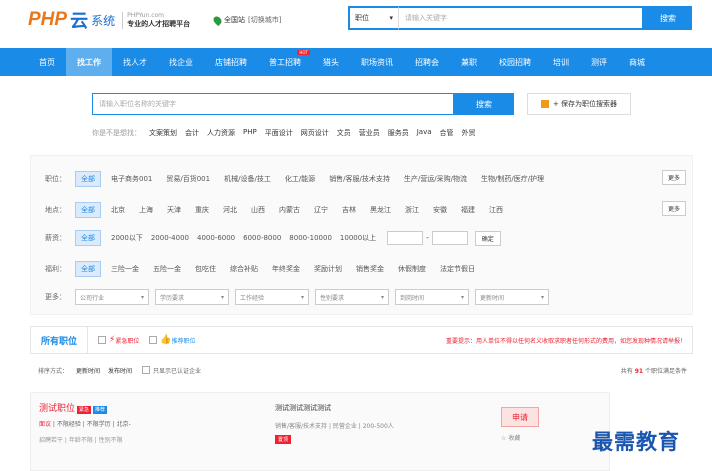 The height and width of the screenshot is (471, 712). I want to click on filter-option: 综合补贴, so click(244, 269).